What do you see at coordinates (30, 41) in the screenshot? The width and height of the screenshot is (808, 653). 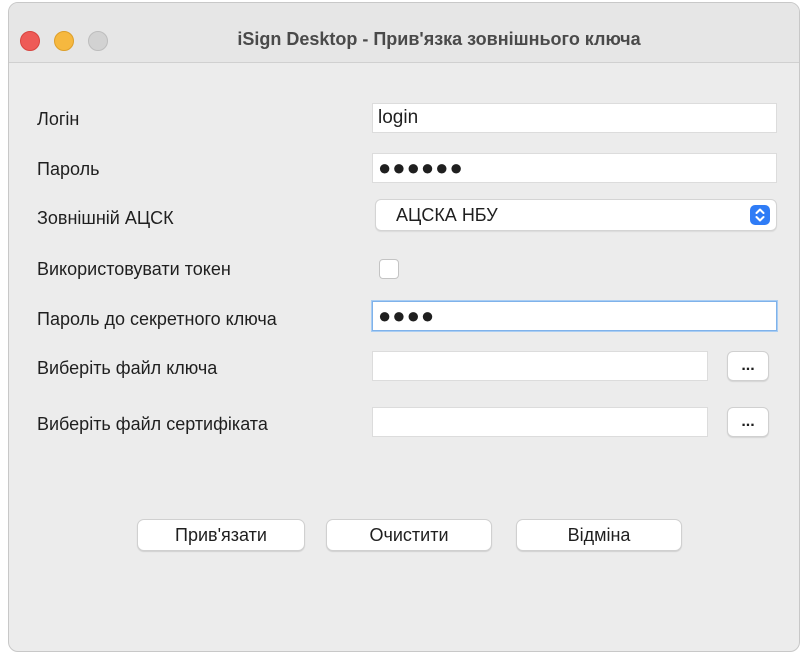 I see `close-window-button` at bounding box center [30, 41].